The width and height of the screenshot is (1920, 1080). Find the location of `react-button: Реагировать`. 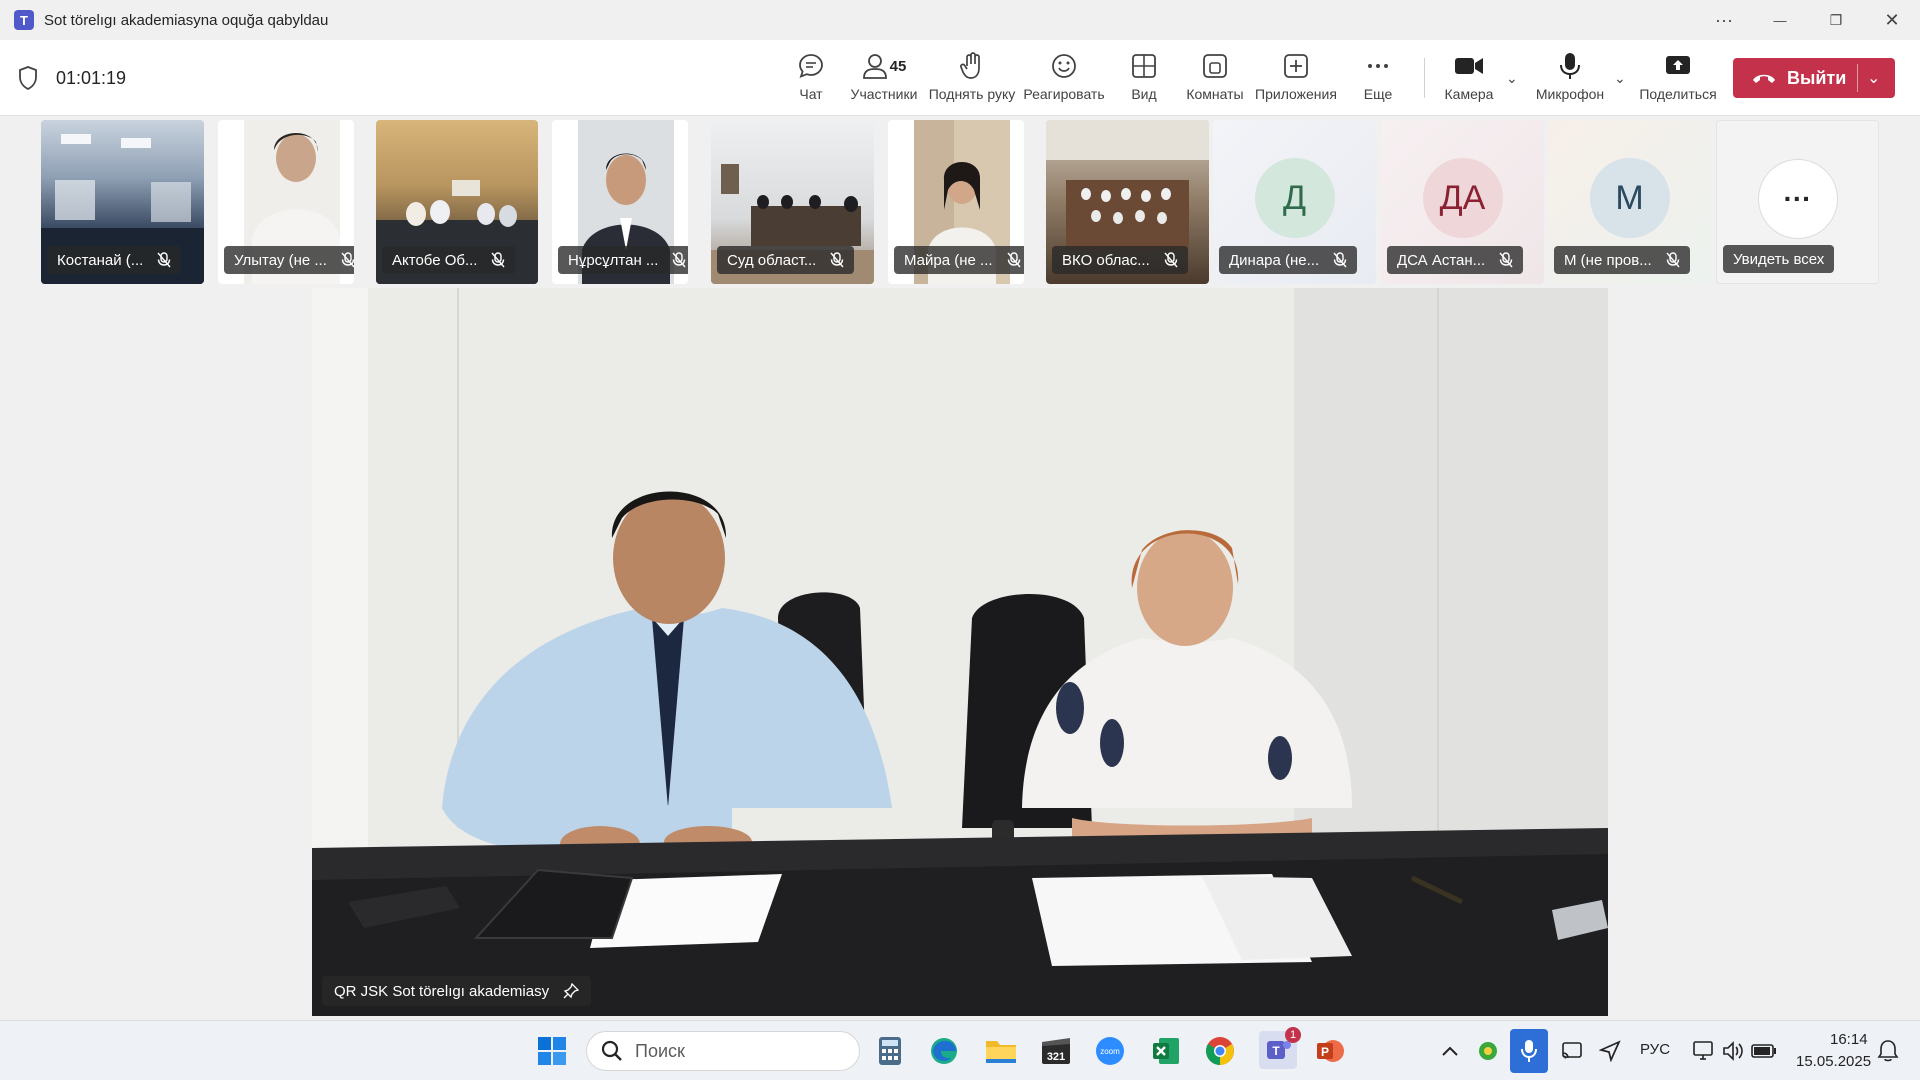

react-button: Реагировать is located at coordinates (1064, 80).